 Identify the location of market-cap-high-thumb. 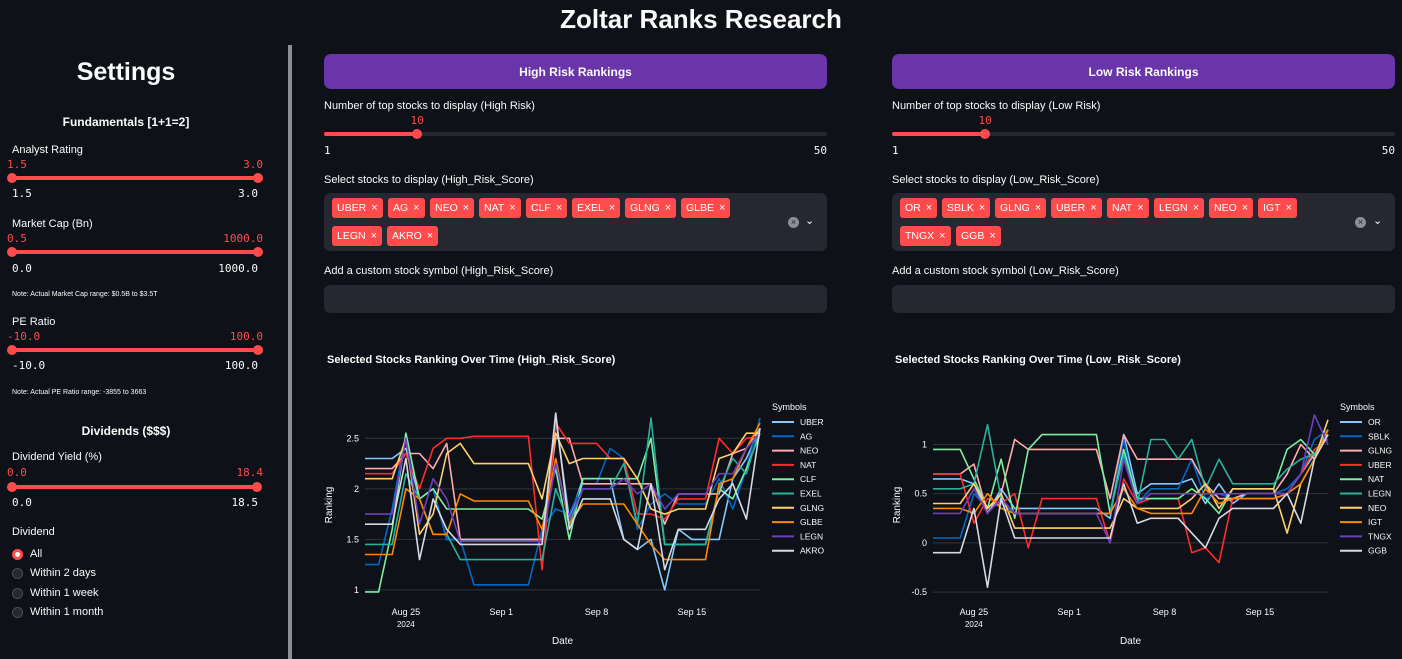
(258, 252).